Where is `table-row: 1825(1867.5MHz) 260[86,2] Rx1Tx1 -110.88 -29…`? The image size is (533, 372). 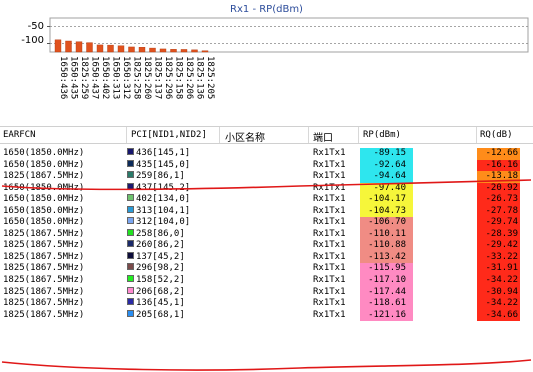
table-row: 1825(1867.5MHz) 260[86,2] Rx1Tx1 -110.88 -29… is located at coordinates (266, 246).